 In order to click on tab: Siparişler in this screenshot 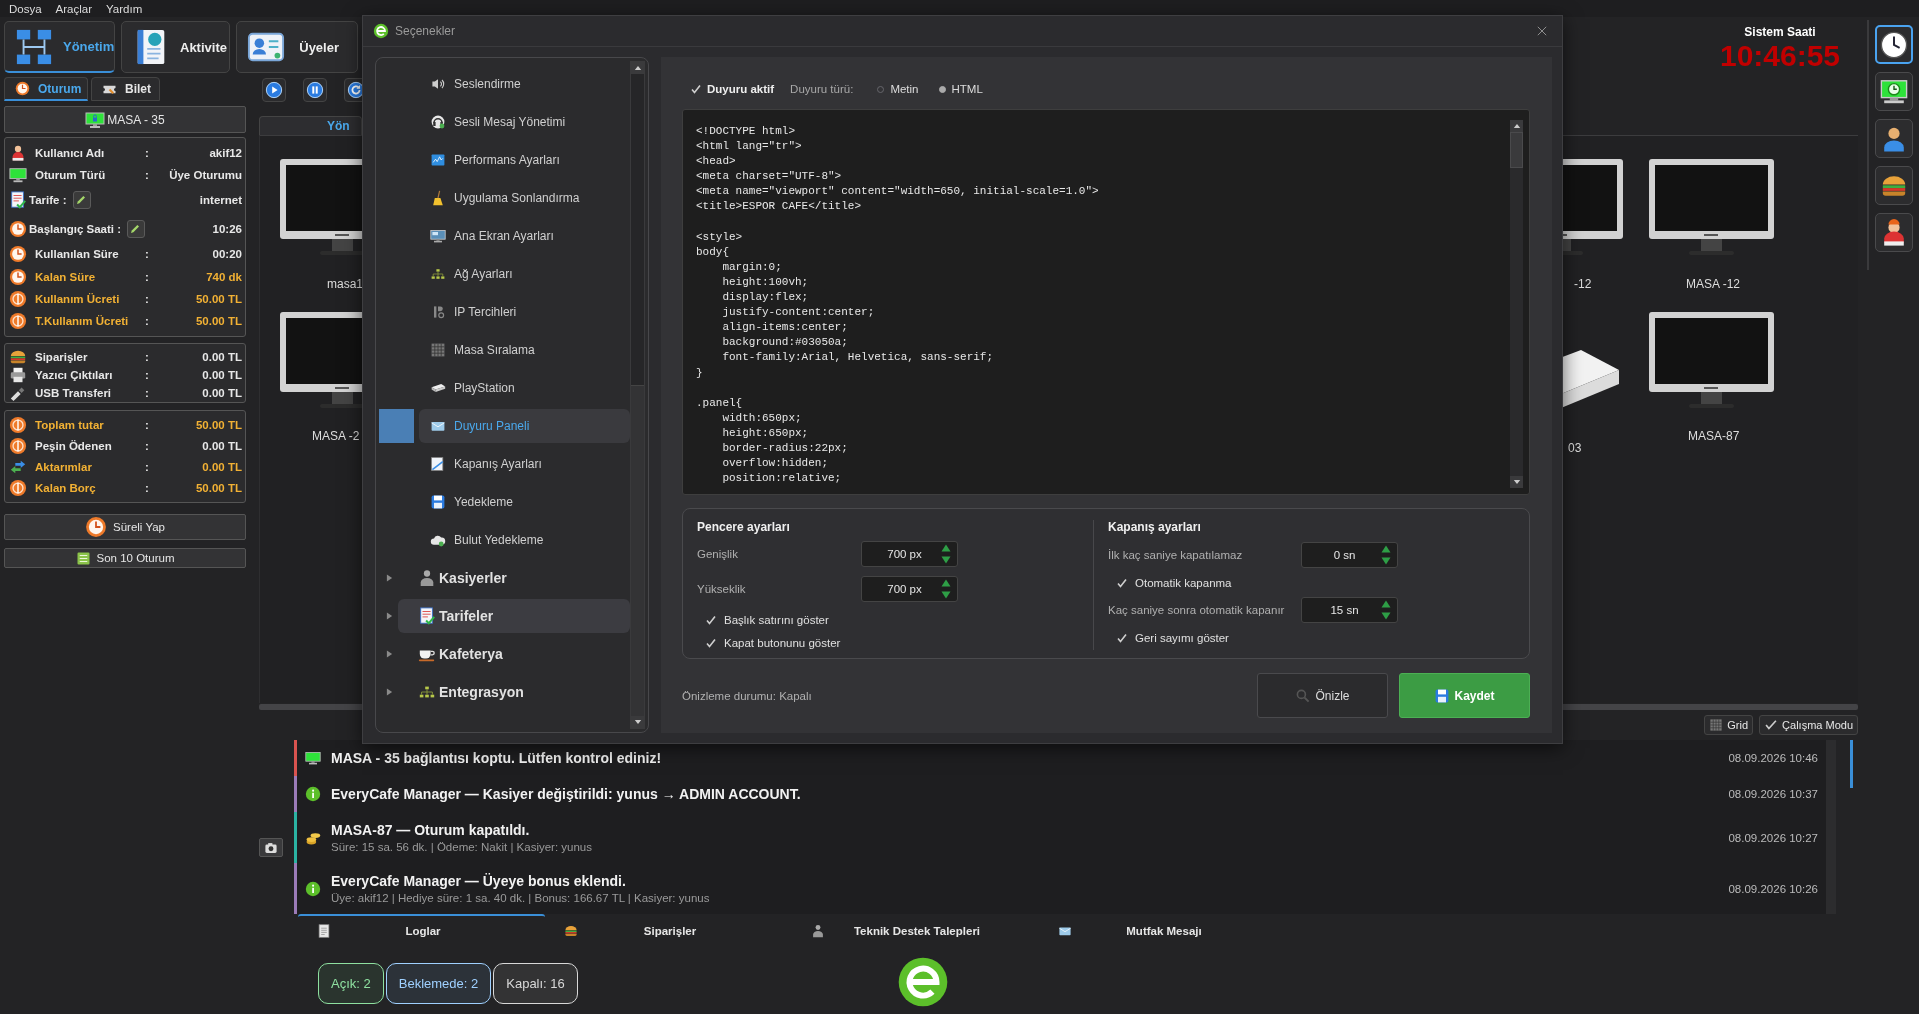, I will do `click(668, 930)`.